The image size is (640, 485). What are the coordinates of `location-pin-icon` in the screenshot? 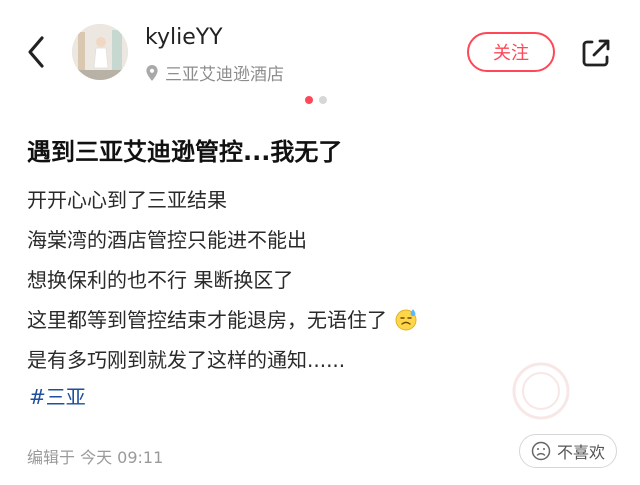 It's located at (152, 72).